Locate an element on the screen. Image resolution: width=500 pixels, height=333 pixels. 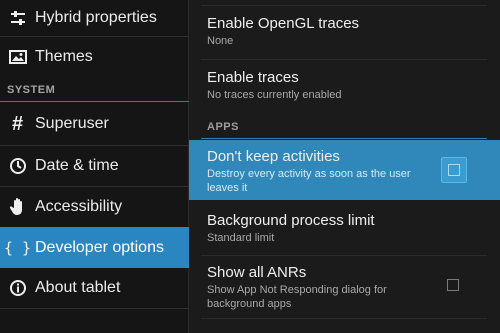
checkbox-box is located at coordinates (454, 170).